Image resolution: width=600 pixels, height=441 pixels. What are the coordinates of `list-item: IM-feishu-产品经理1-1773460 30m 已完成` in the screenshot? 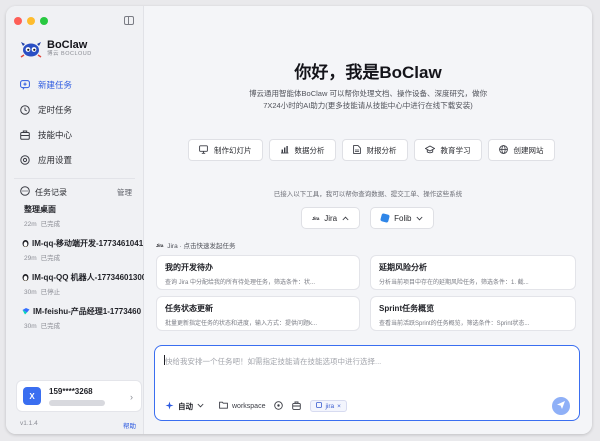 It's located at (84, 318).